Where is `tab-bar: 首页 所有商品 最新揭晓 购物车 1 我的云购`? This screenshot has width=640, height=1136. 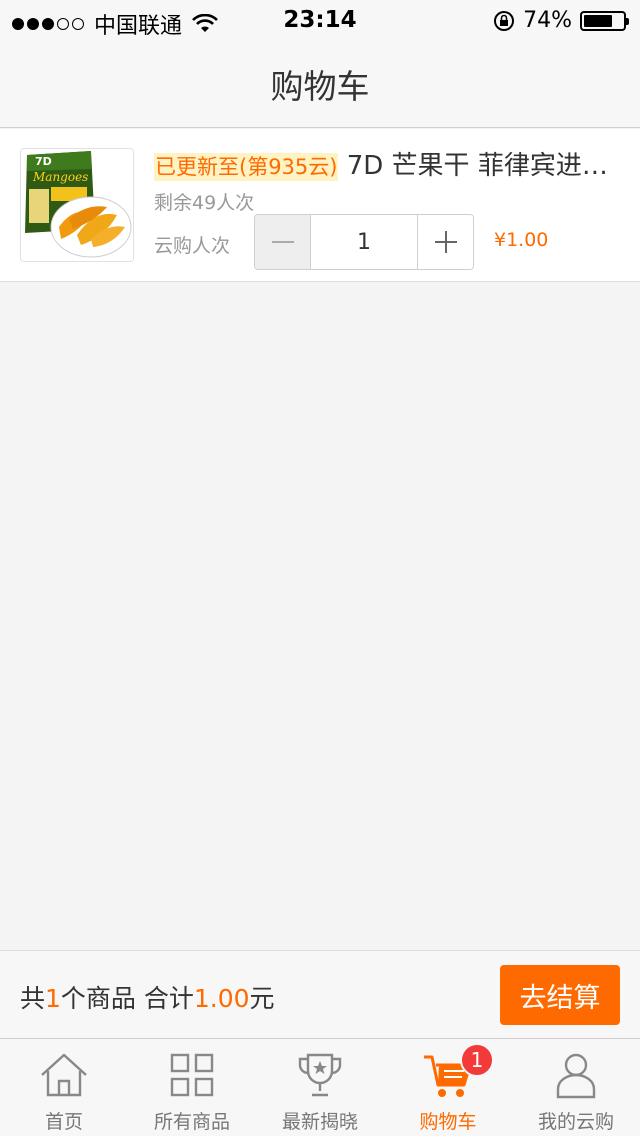
tab-bar: 首页 所有商品 最新揭晓 购物车 1 我的云购 is located at coordinates (320, 1087).